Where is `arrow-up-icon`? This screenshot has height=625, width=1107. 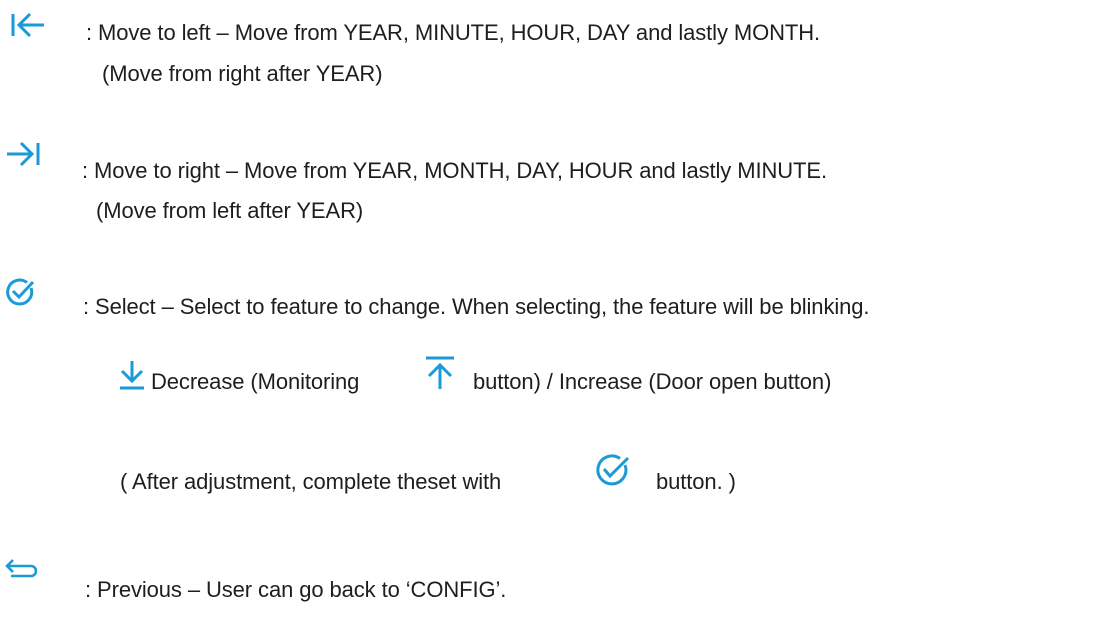
arrow-up-icon is located at coordinates (440, 373).